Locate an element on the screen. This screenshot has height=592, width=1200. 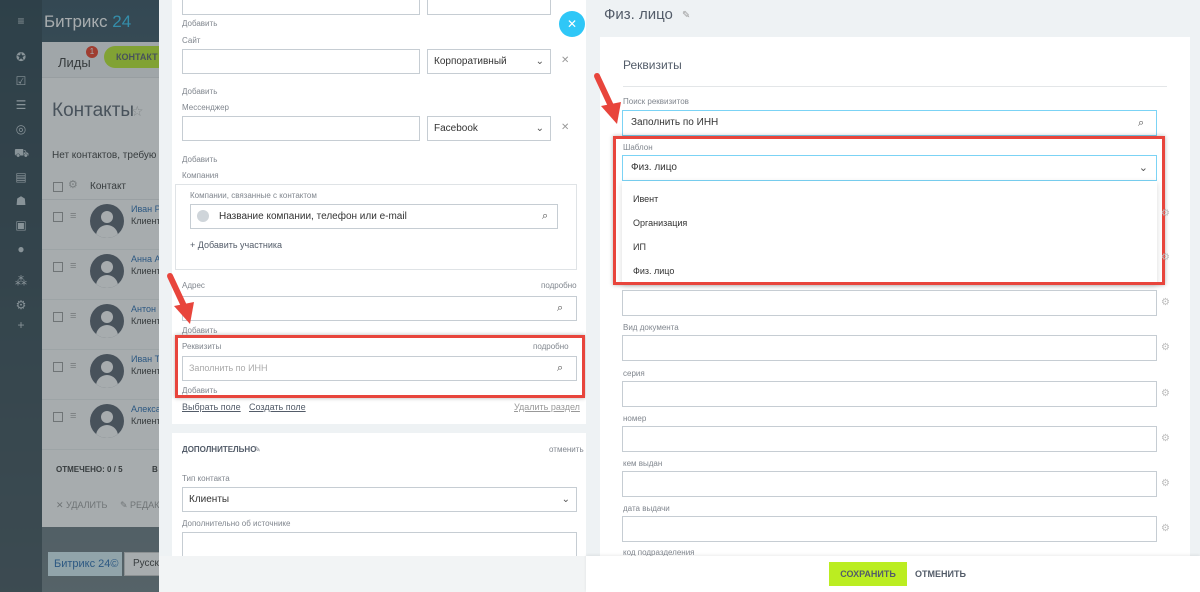
middle-footer is located at coordinates (372, 574).